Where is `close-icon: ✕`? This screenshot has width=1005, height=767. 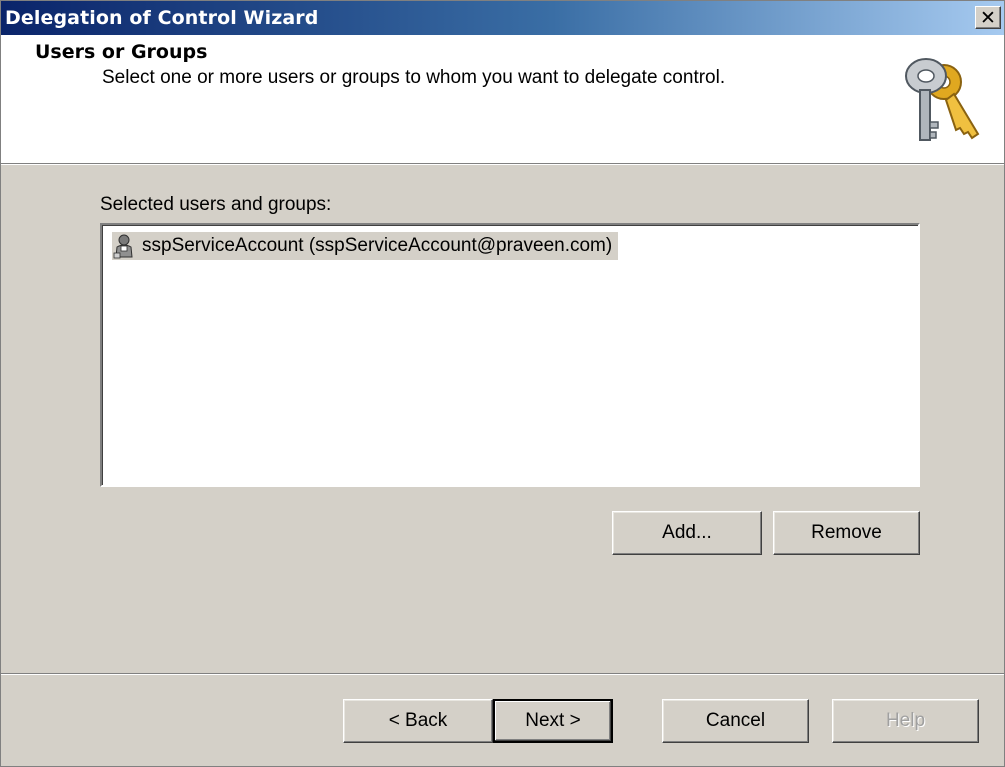 close-icon: ✕ is located at coordinates (988, 17).